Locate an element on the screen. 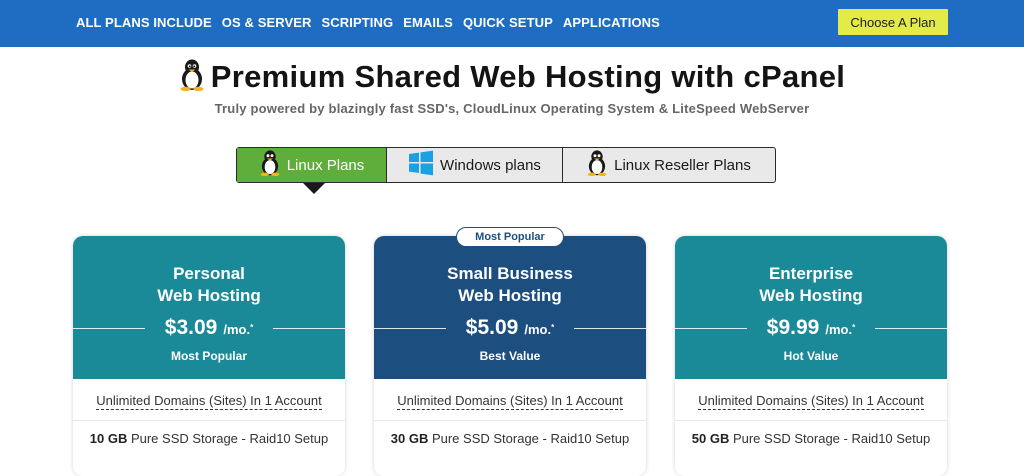 The image size is (1024, 476). plan-price: $3.09/mo.* is located at coordinates (209, 329).